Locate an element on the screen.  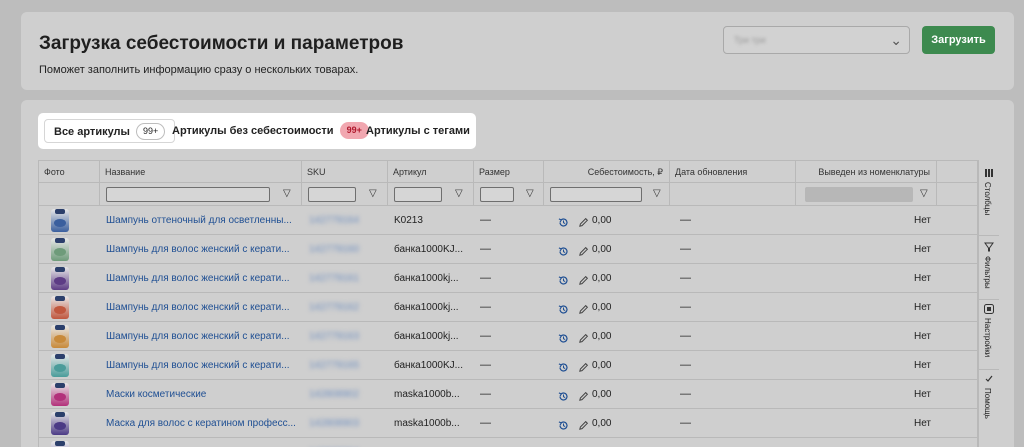
tab-all-articles: Все артикулы 99+ is located at coordinates (110, 131).